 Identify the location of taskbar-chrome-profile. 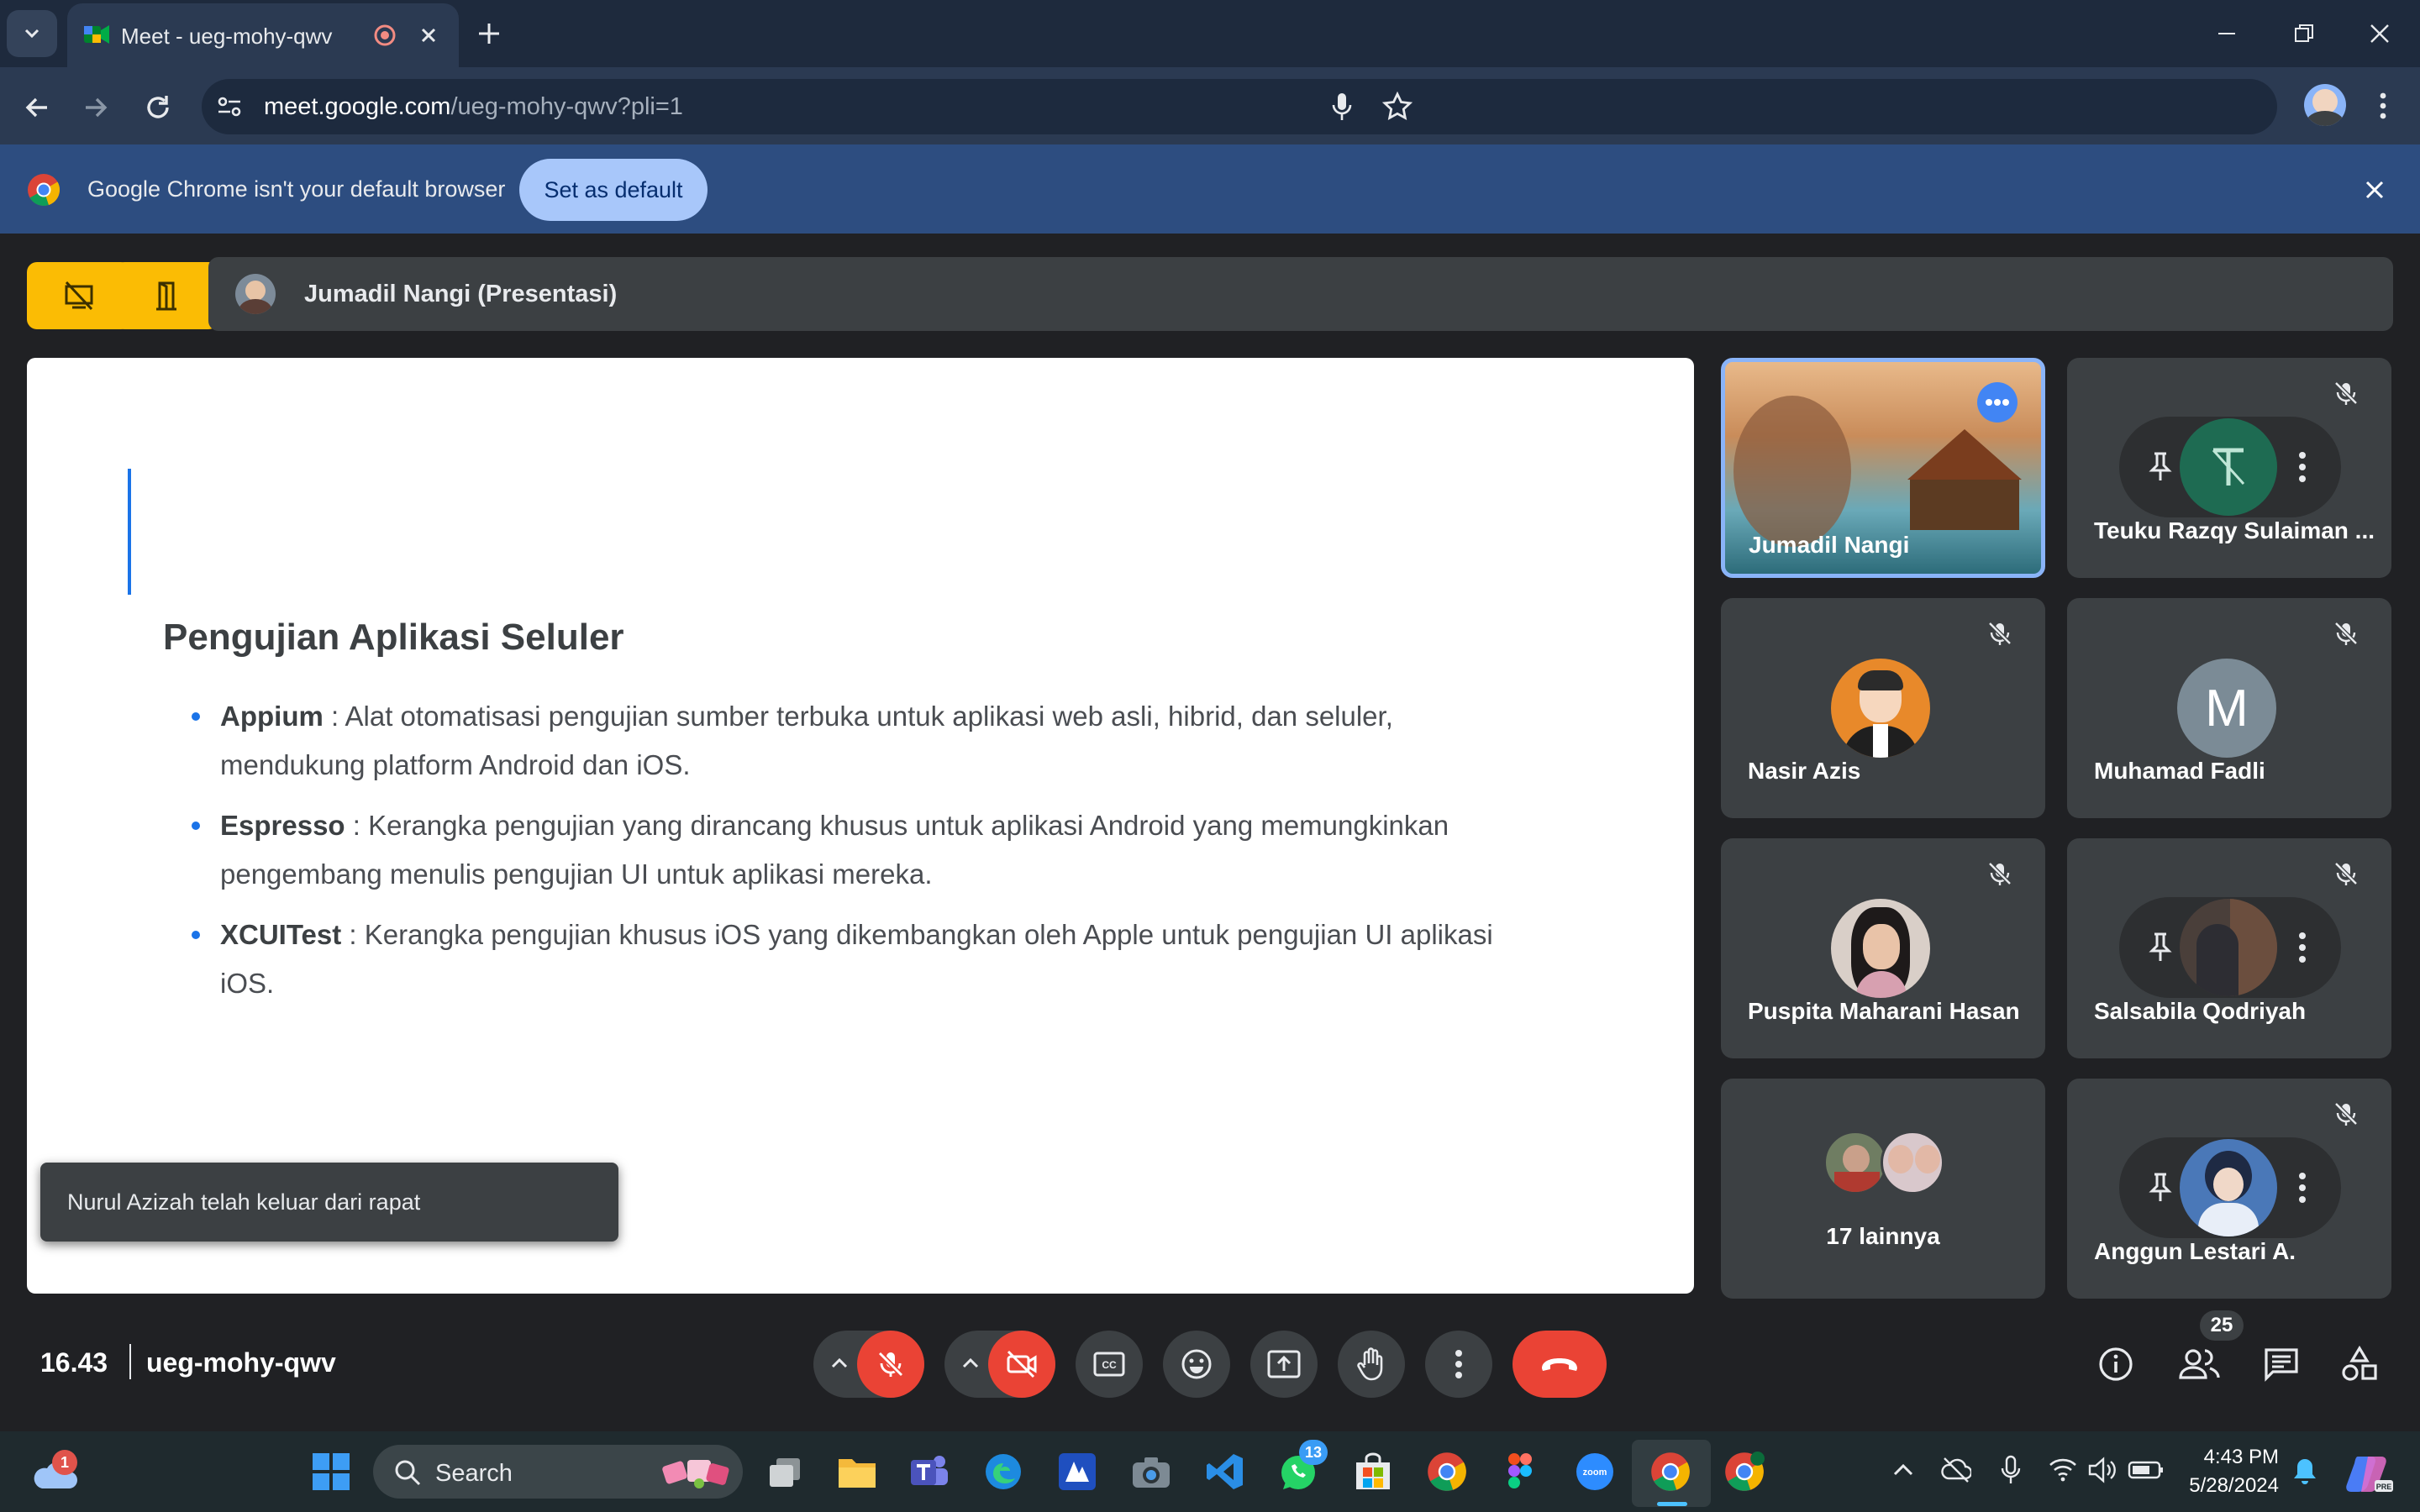
(1744, 1471).